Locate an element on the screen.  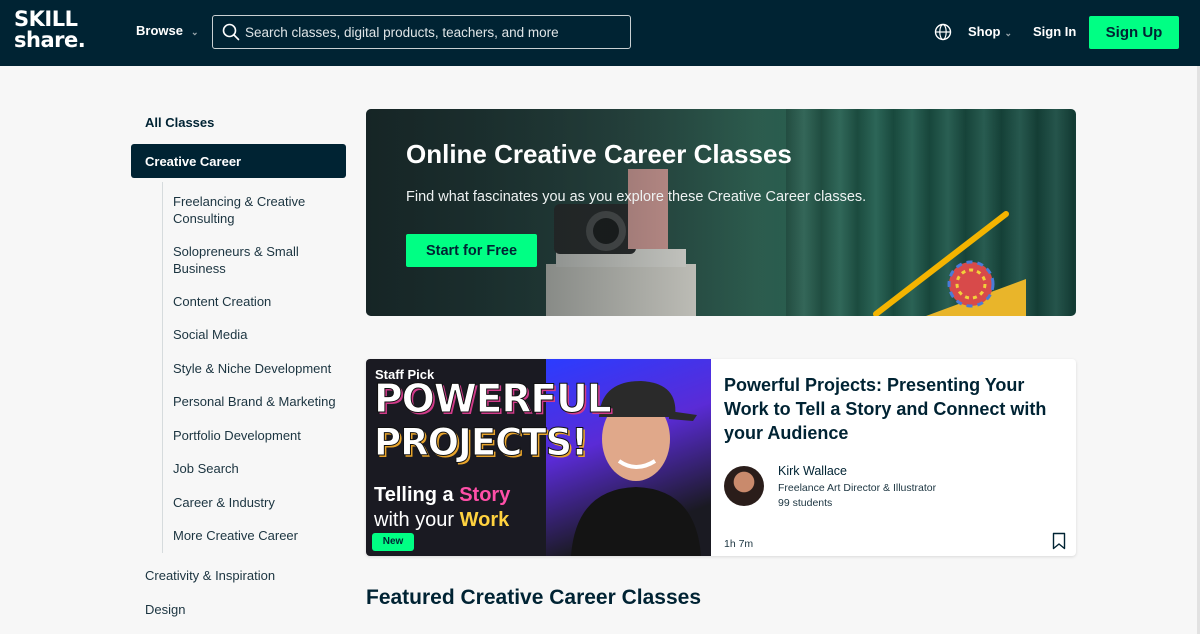
sidebar-subitem: Job Search is located at coordinates (255, 468).